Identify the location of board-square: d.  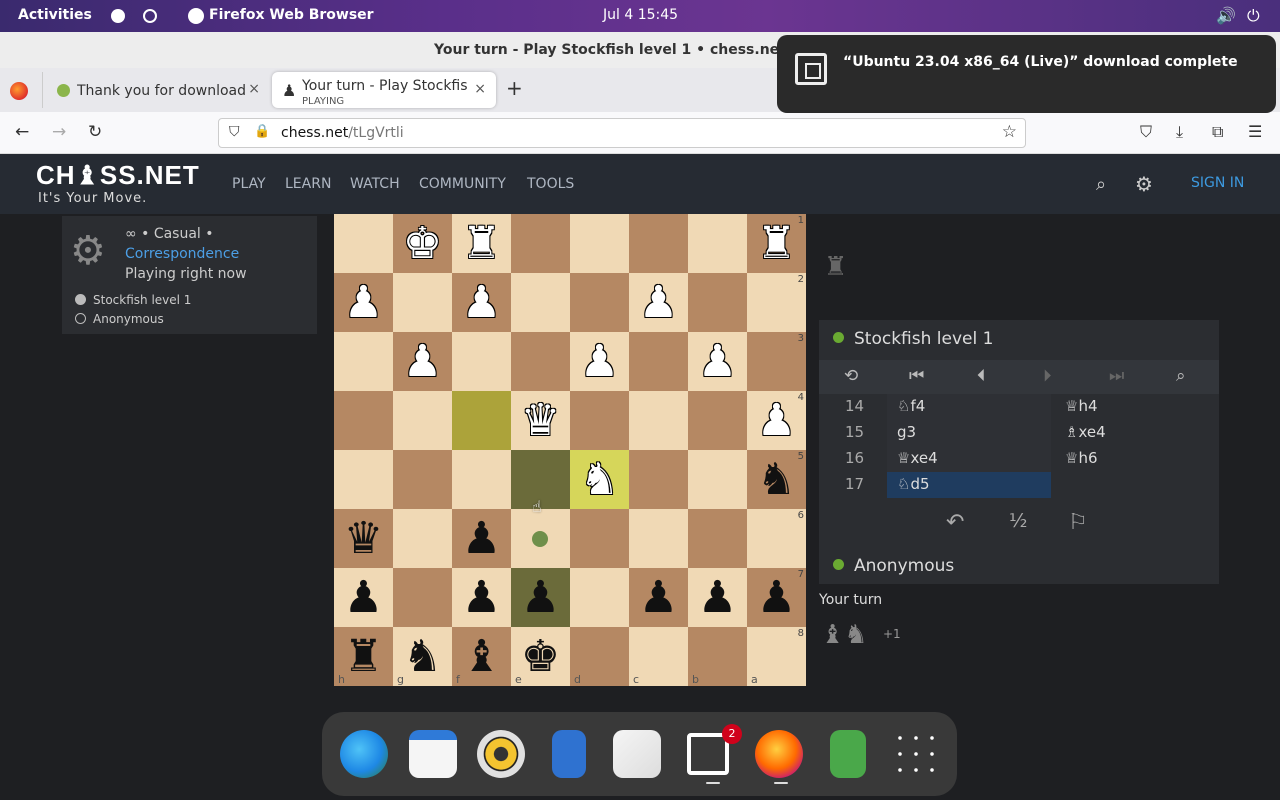
(599, 656).